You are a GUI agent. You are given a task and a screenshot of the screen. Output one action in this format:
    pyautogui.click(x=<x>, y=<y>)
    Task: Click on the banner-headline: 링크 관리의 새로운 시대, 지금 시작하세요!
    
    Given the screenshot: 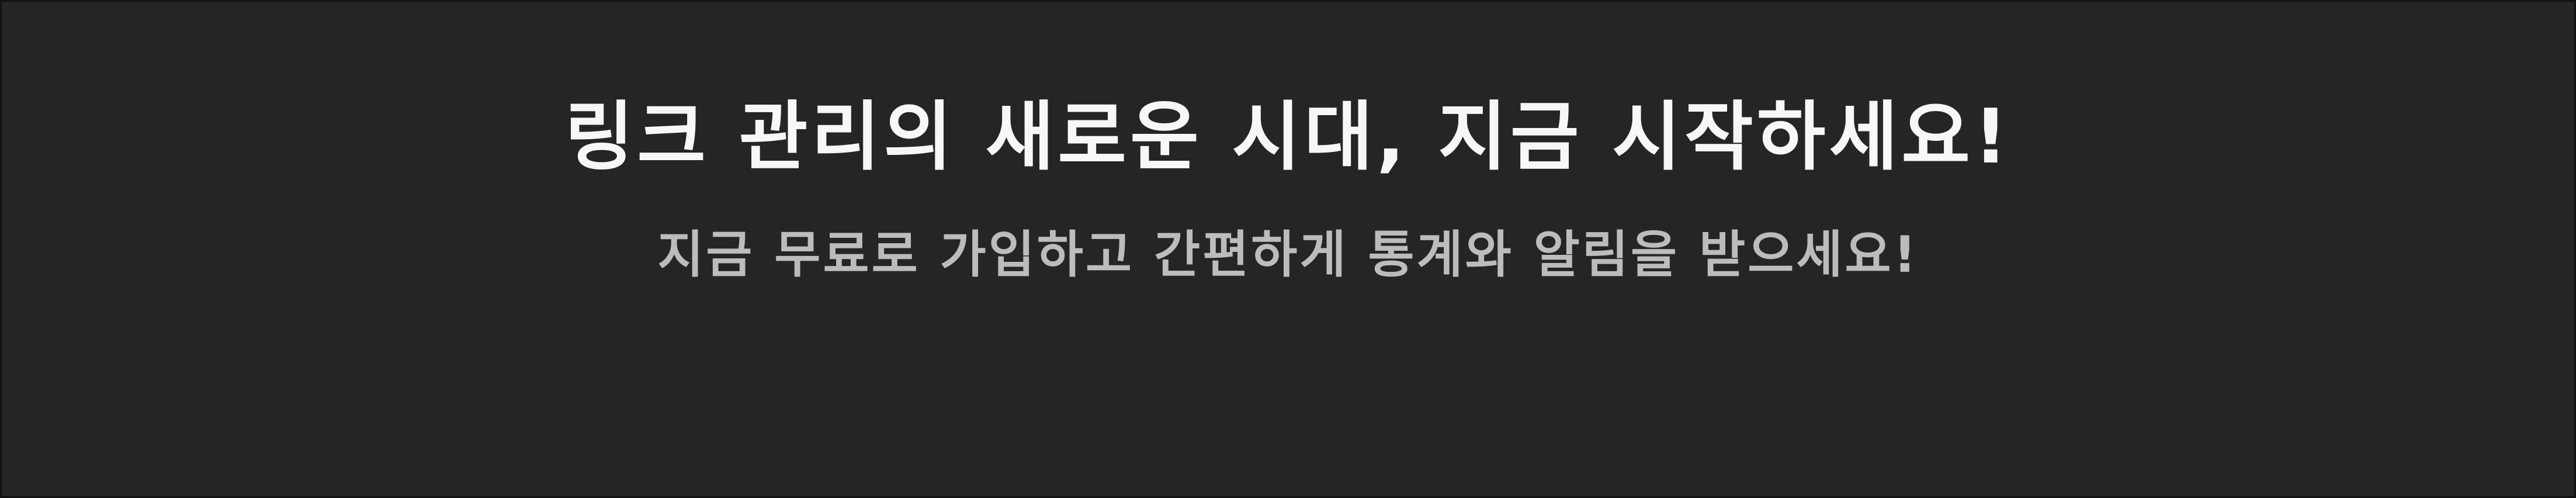 What is the action you would take?
    pyautogui.click(x=1288, y=137)
    